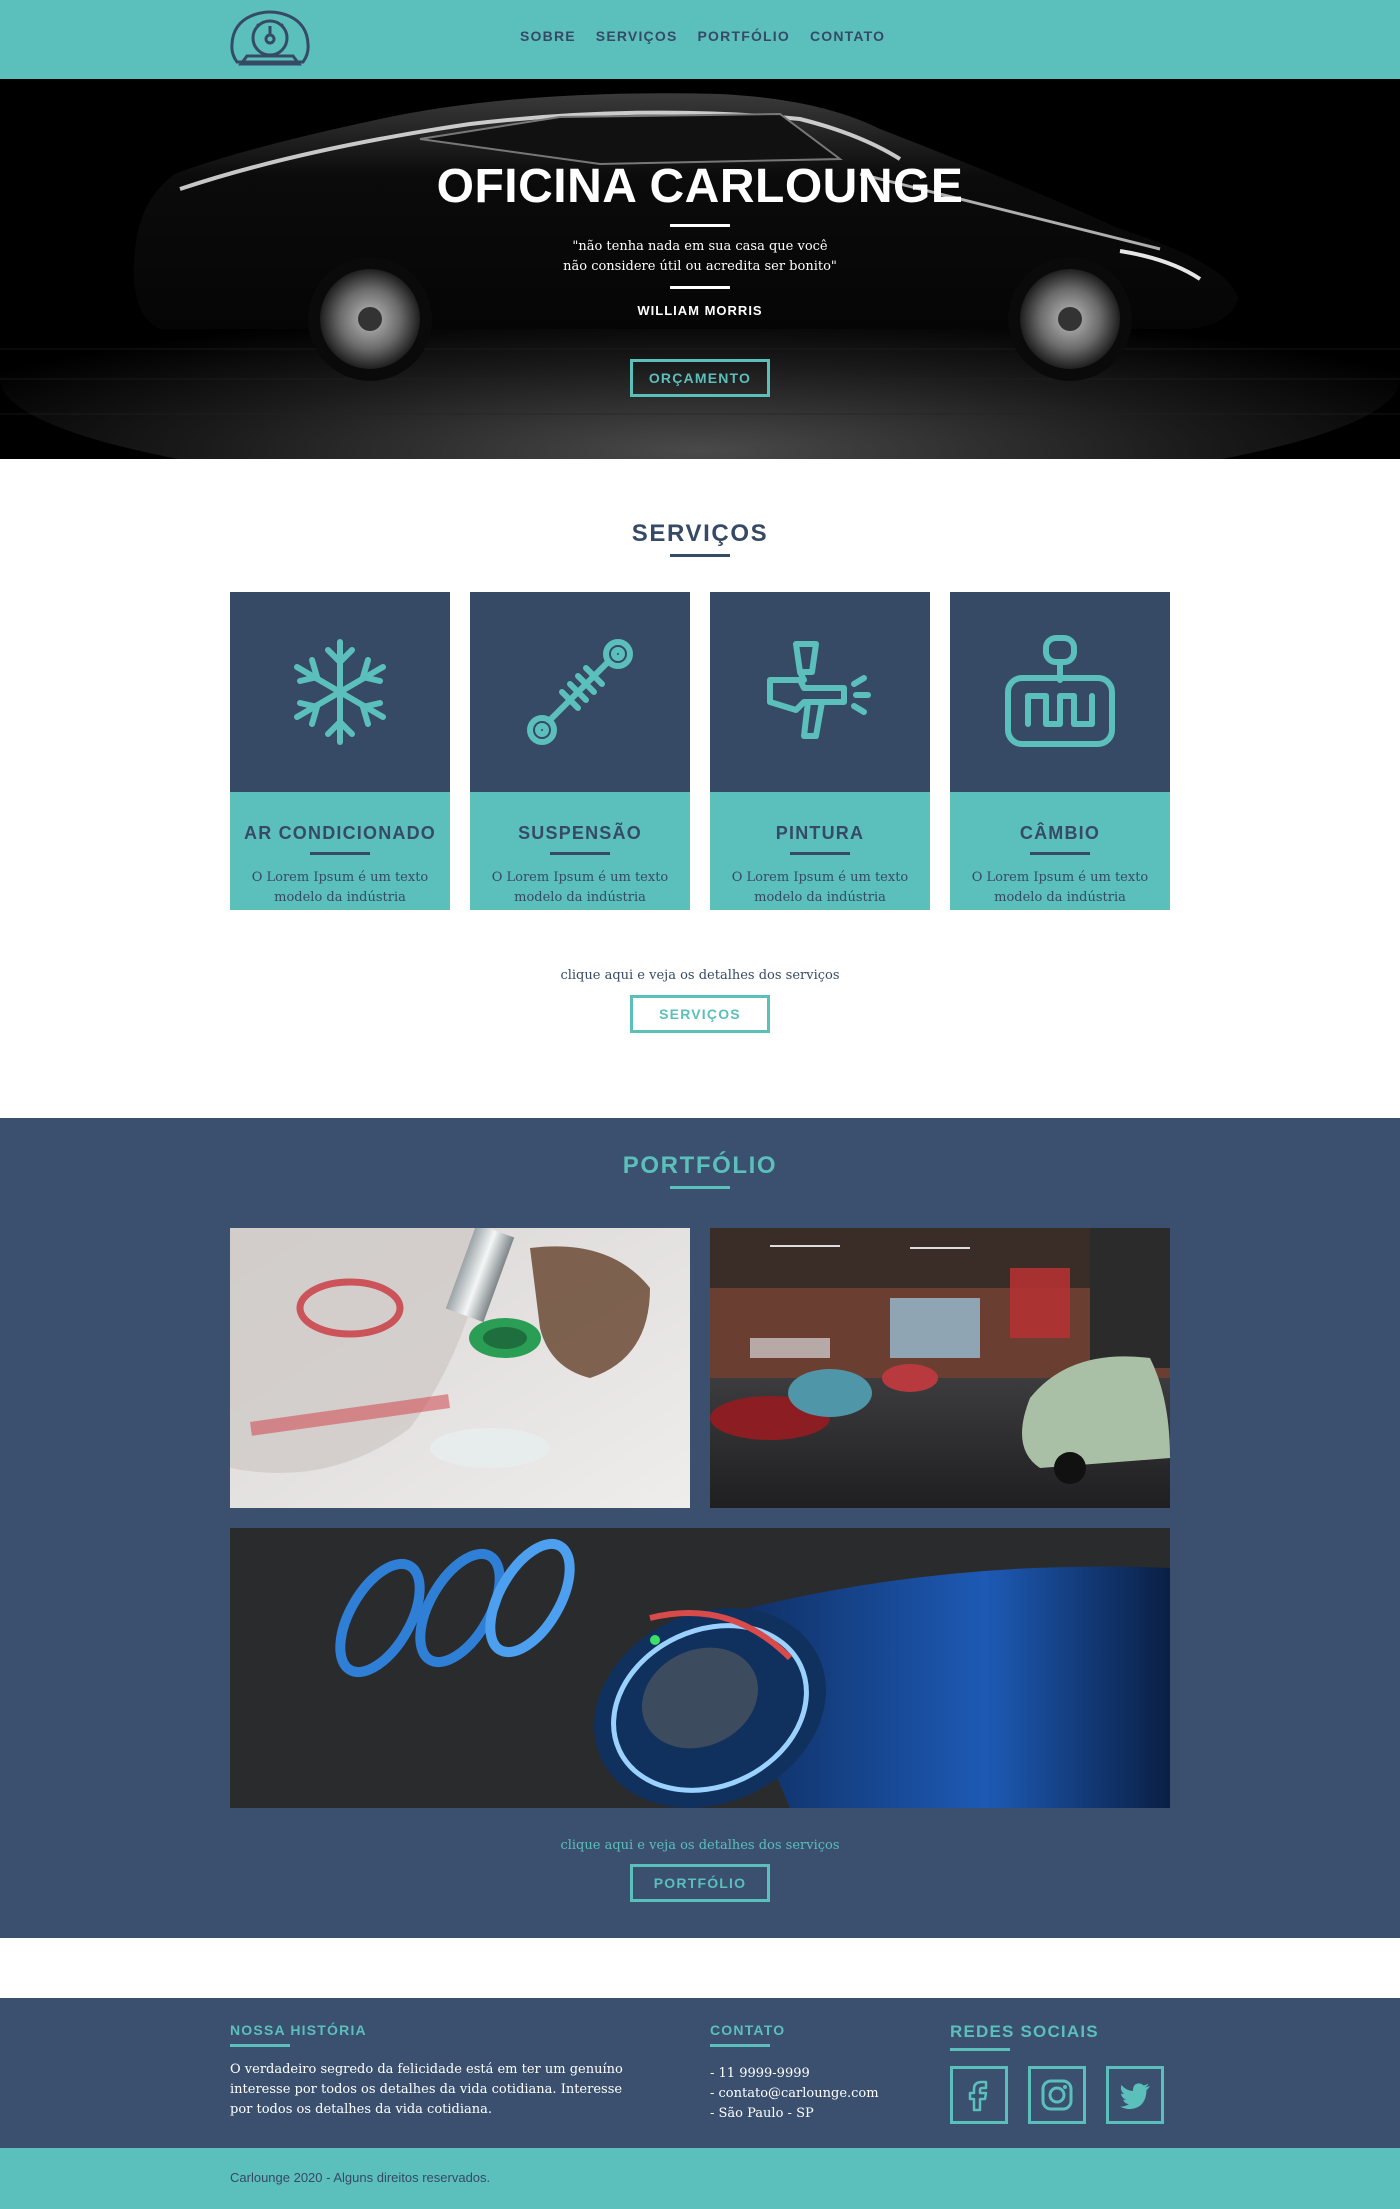 The image size is (1400, 2209). I want to click on shock-absorber-icon, so click(580, 692).